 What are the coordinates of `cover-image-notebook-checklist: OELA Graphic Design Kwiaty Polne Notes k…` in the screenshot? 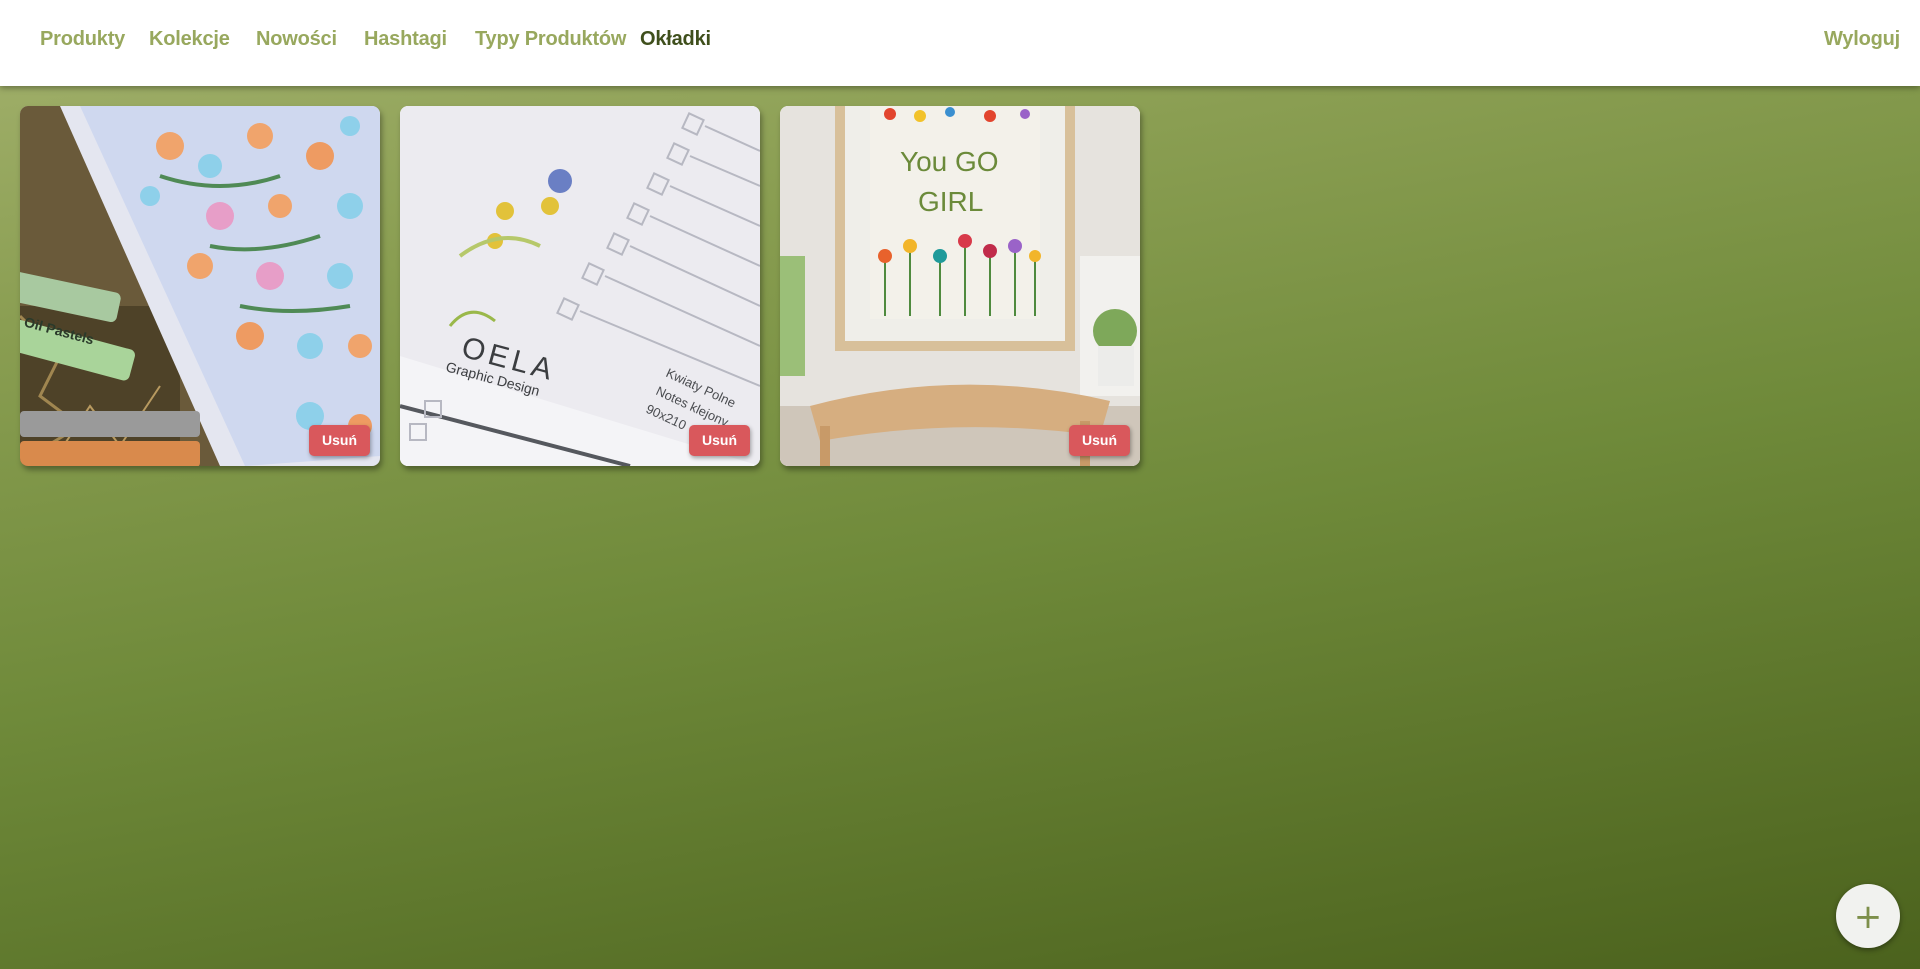 It's located at (580, 286).